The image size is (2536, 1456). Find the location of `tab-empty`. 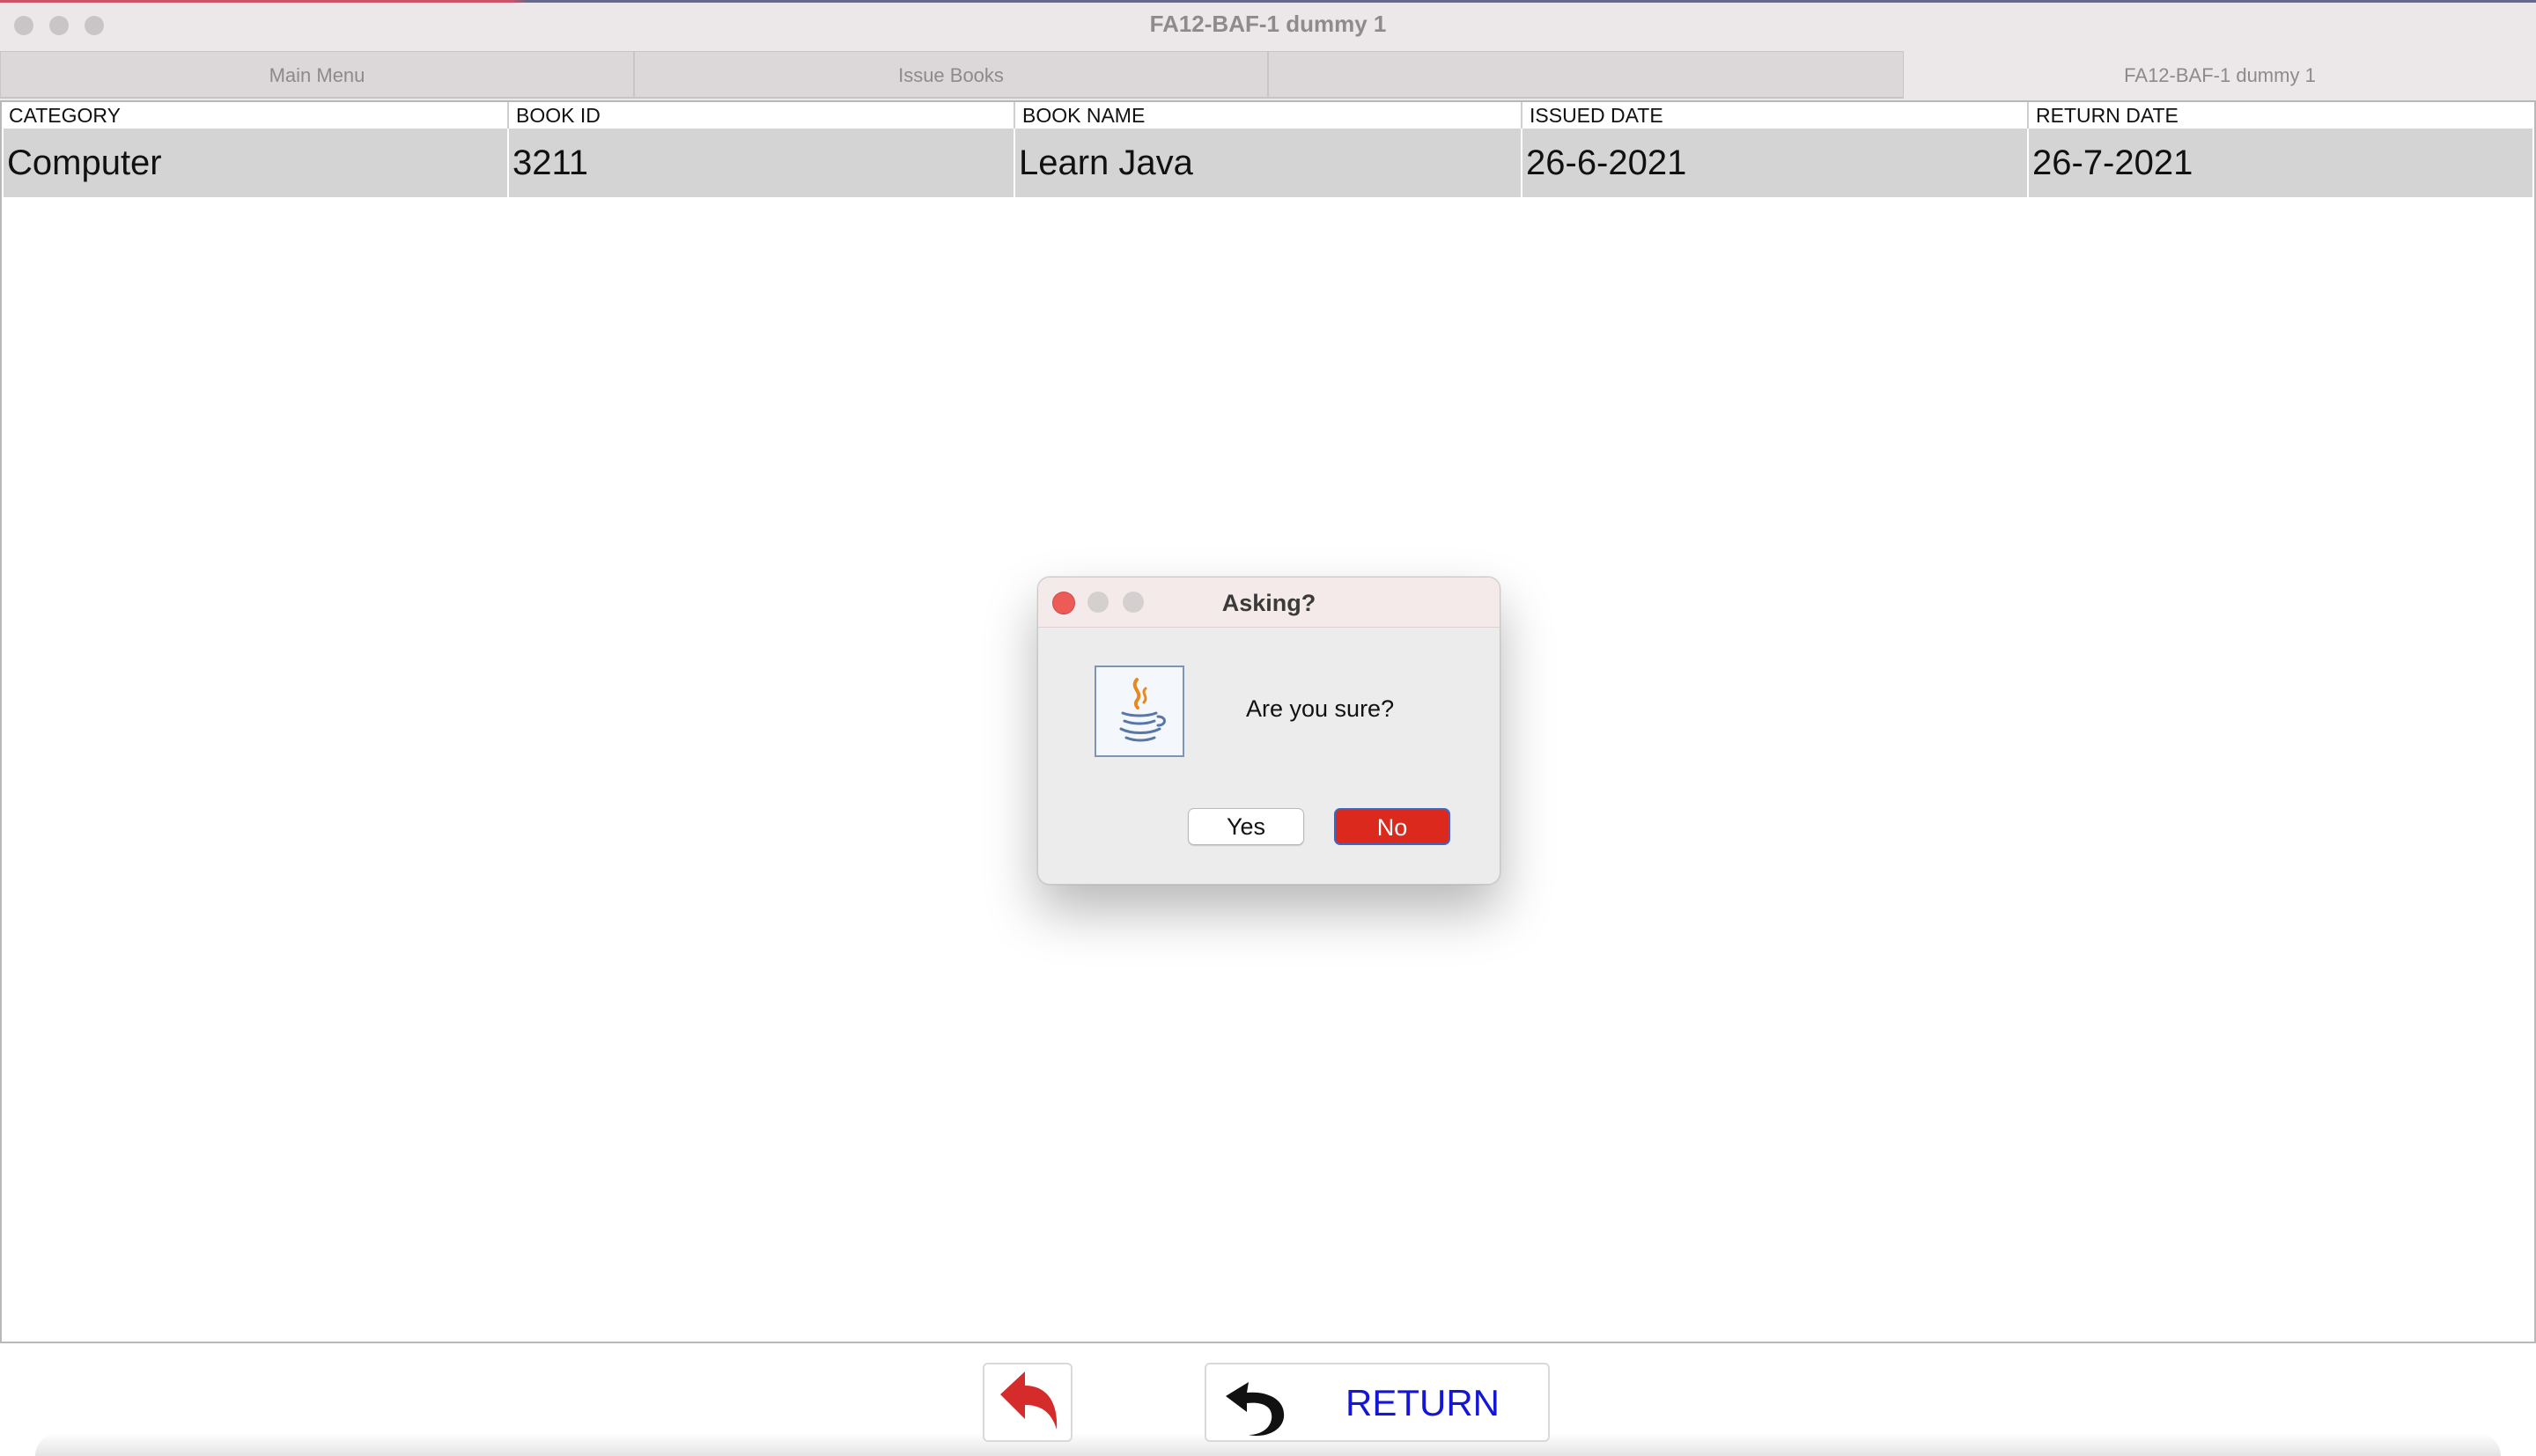

tab-empty is located at coordinates (1586, 75).